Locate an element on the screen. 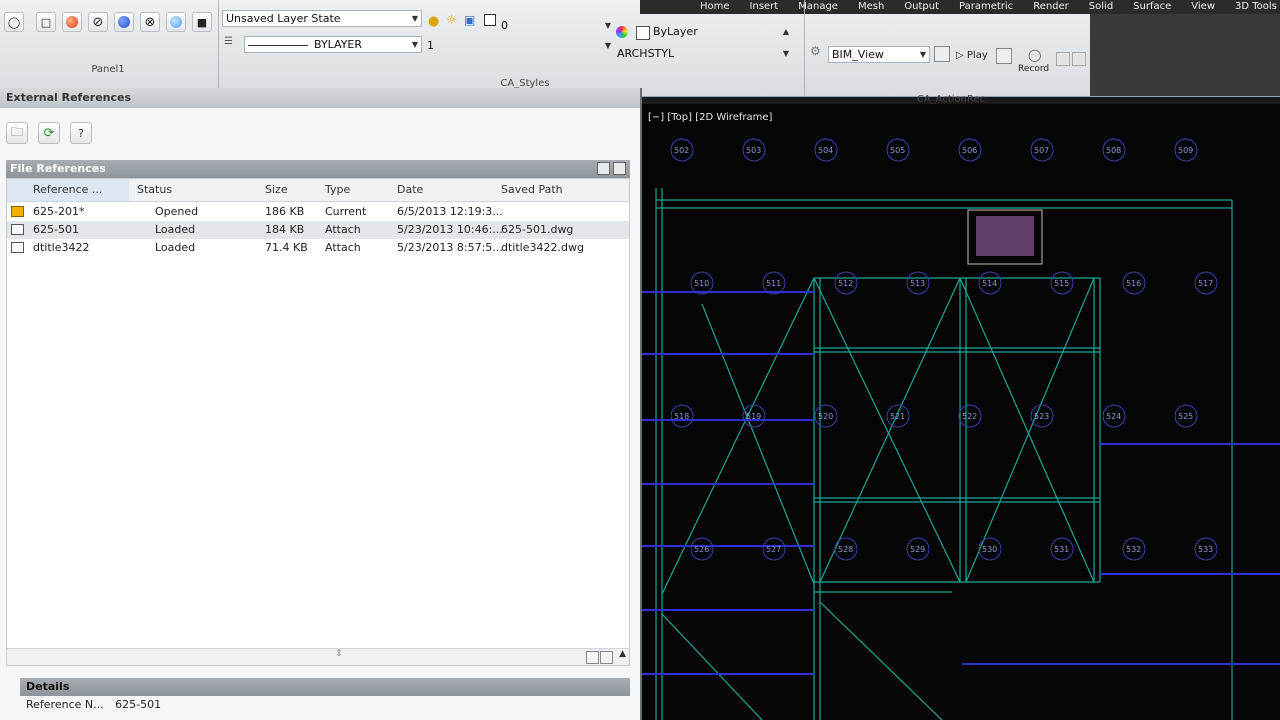 This screenshot has height=720, width=1280. record-button: Record is located at coordinates (1033, 69).